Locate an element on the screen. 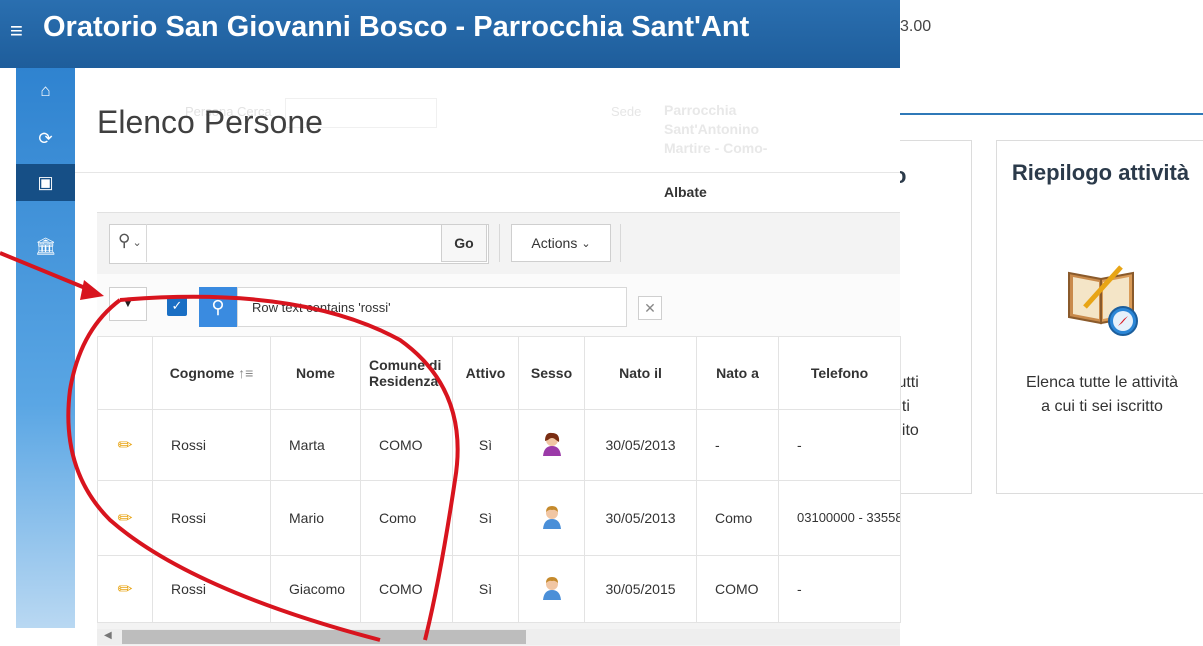 The image size is (1203, 646). sort-asc-icon: ↑≡ is located at coordinates (246, 373).